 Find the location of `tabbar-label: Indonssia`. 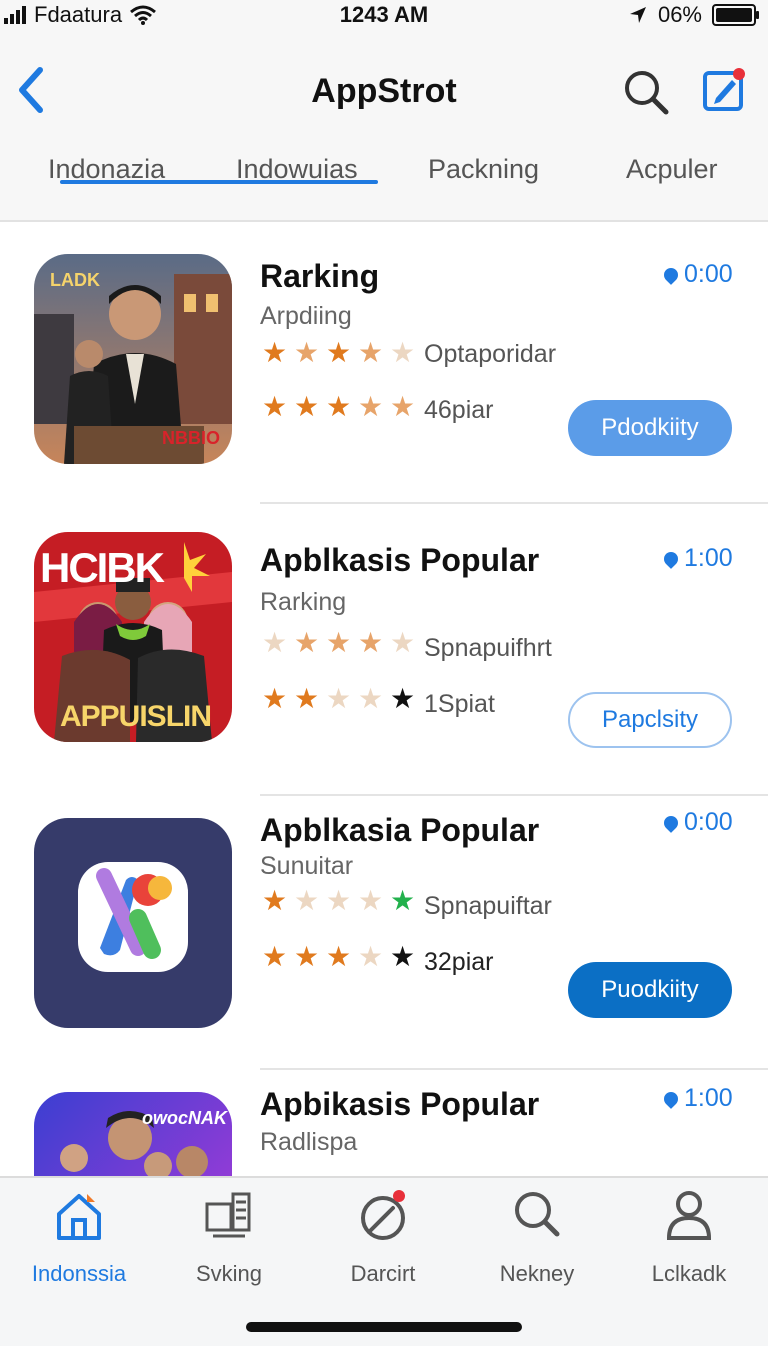

tabbar-label: Indonssia is located at coordinates (79, 1273).